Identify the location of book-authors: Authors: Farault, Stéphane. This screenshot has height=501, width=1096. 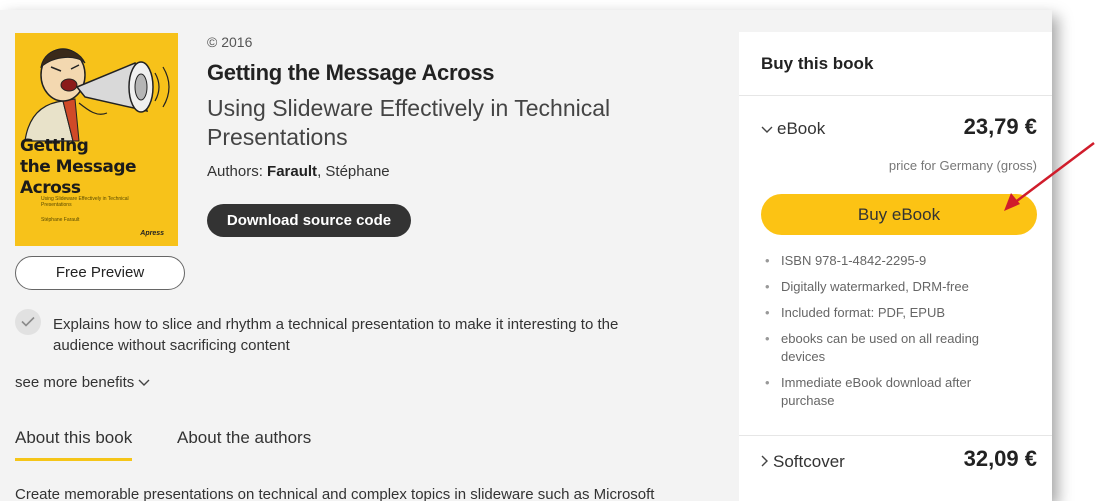
(298, 171).